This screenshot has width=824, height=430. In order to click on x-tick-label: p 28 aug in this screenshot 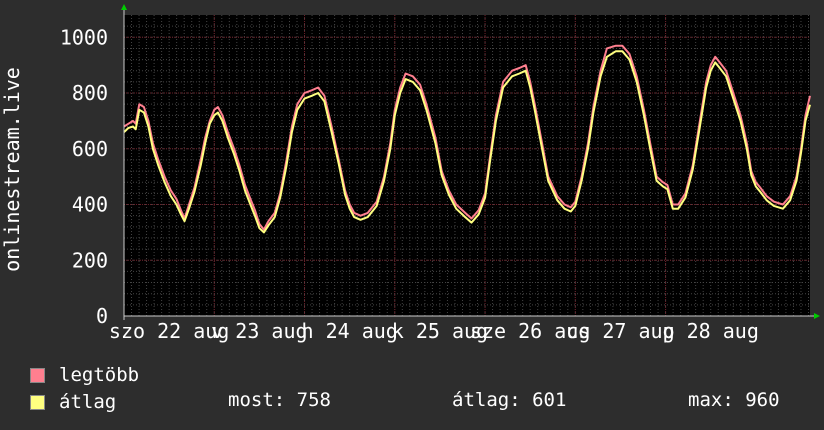, I will do `click(711, 331)`.